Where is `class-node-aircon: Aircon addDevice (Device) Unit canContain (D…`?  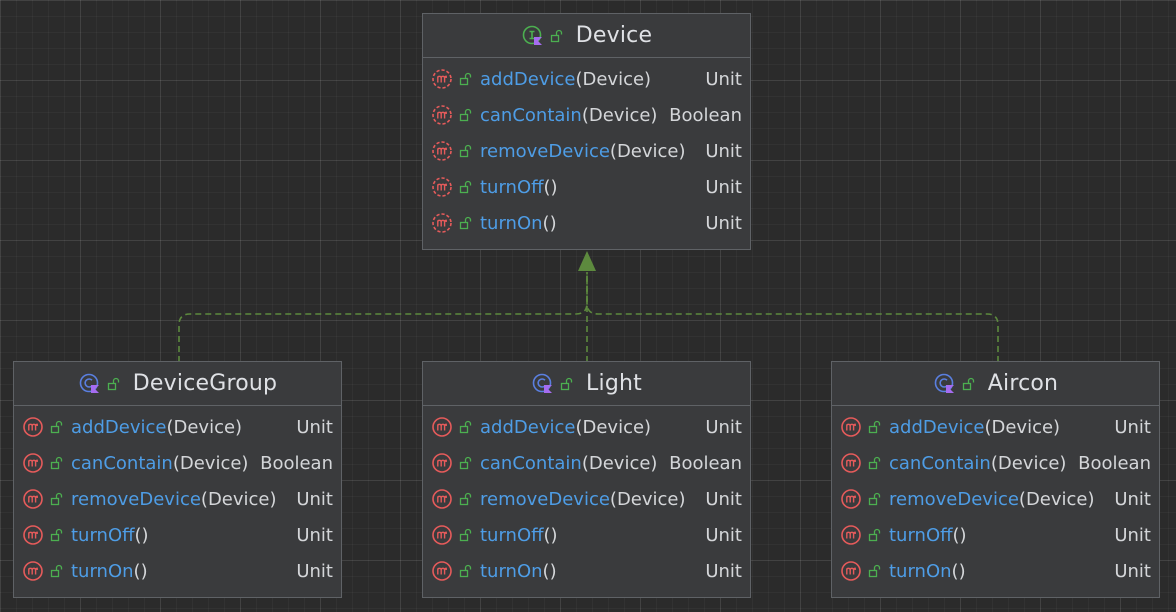 class-node-aircon: Aircon addDevice (Device) Unit canContain (D… is located at coordinates (995, 479).